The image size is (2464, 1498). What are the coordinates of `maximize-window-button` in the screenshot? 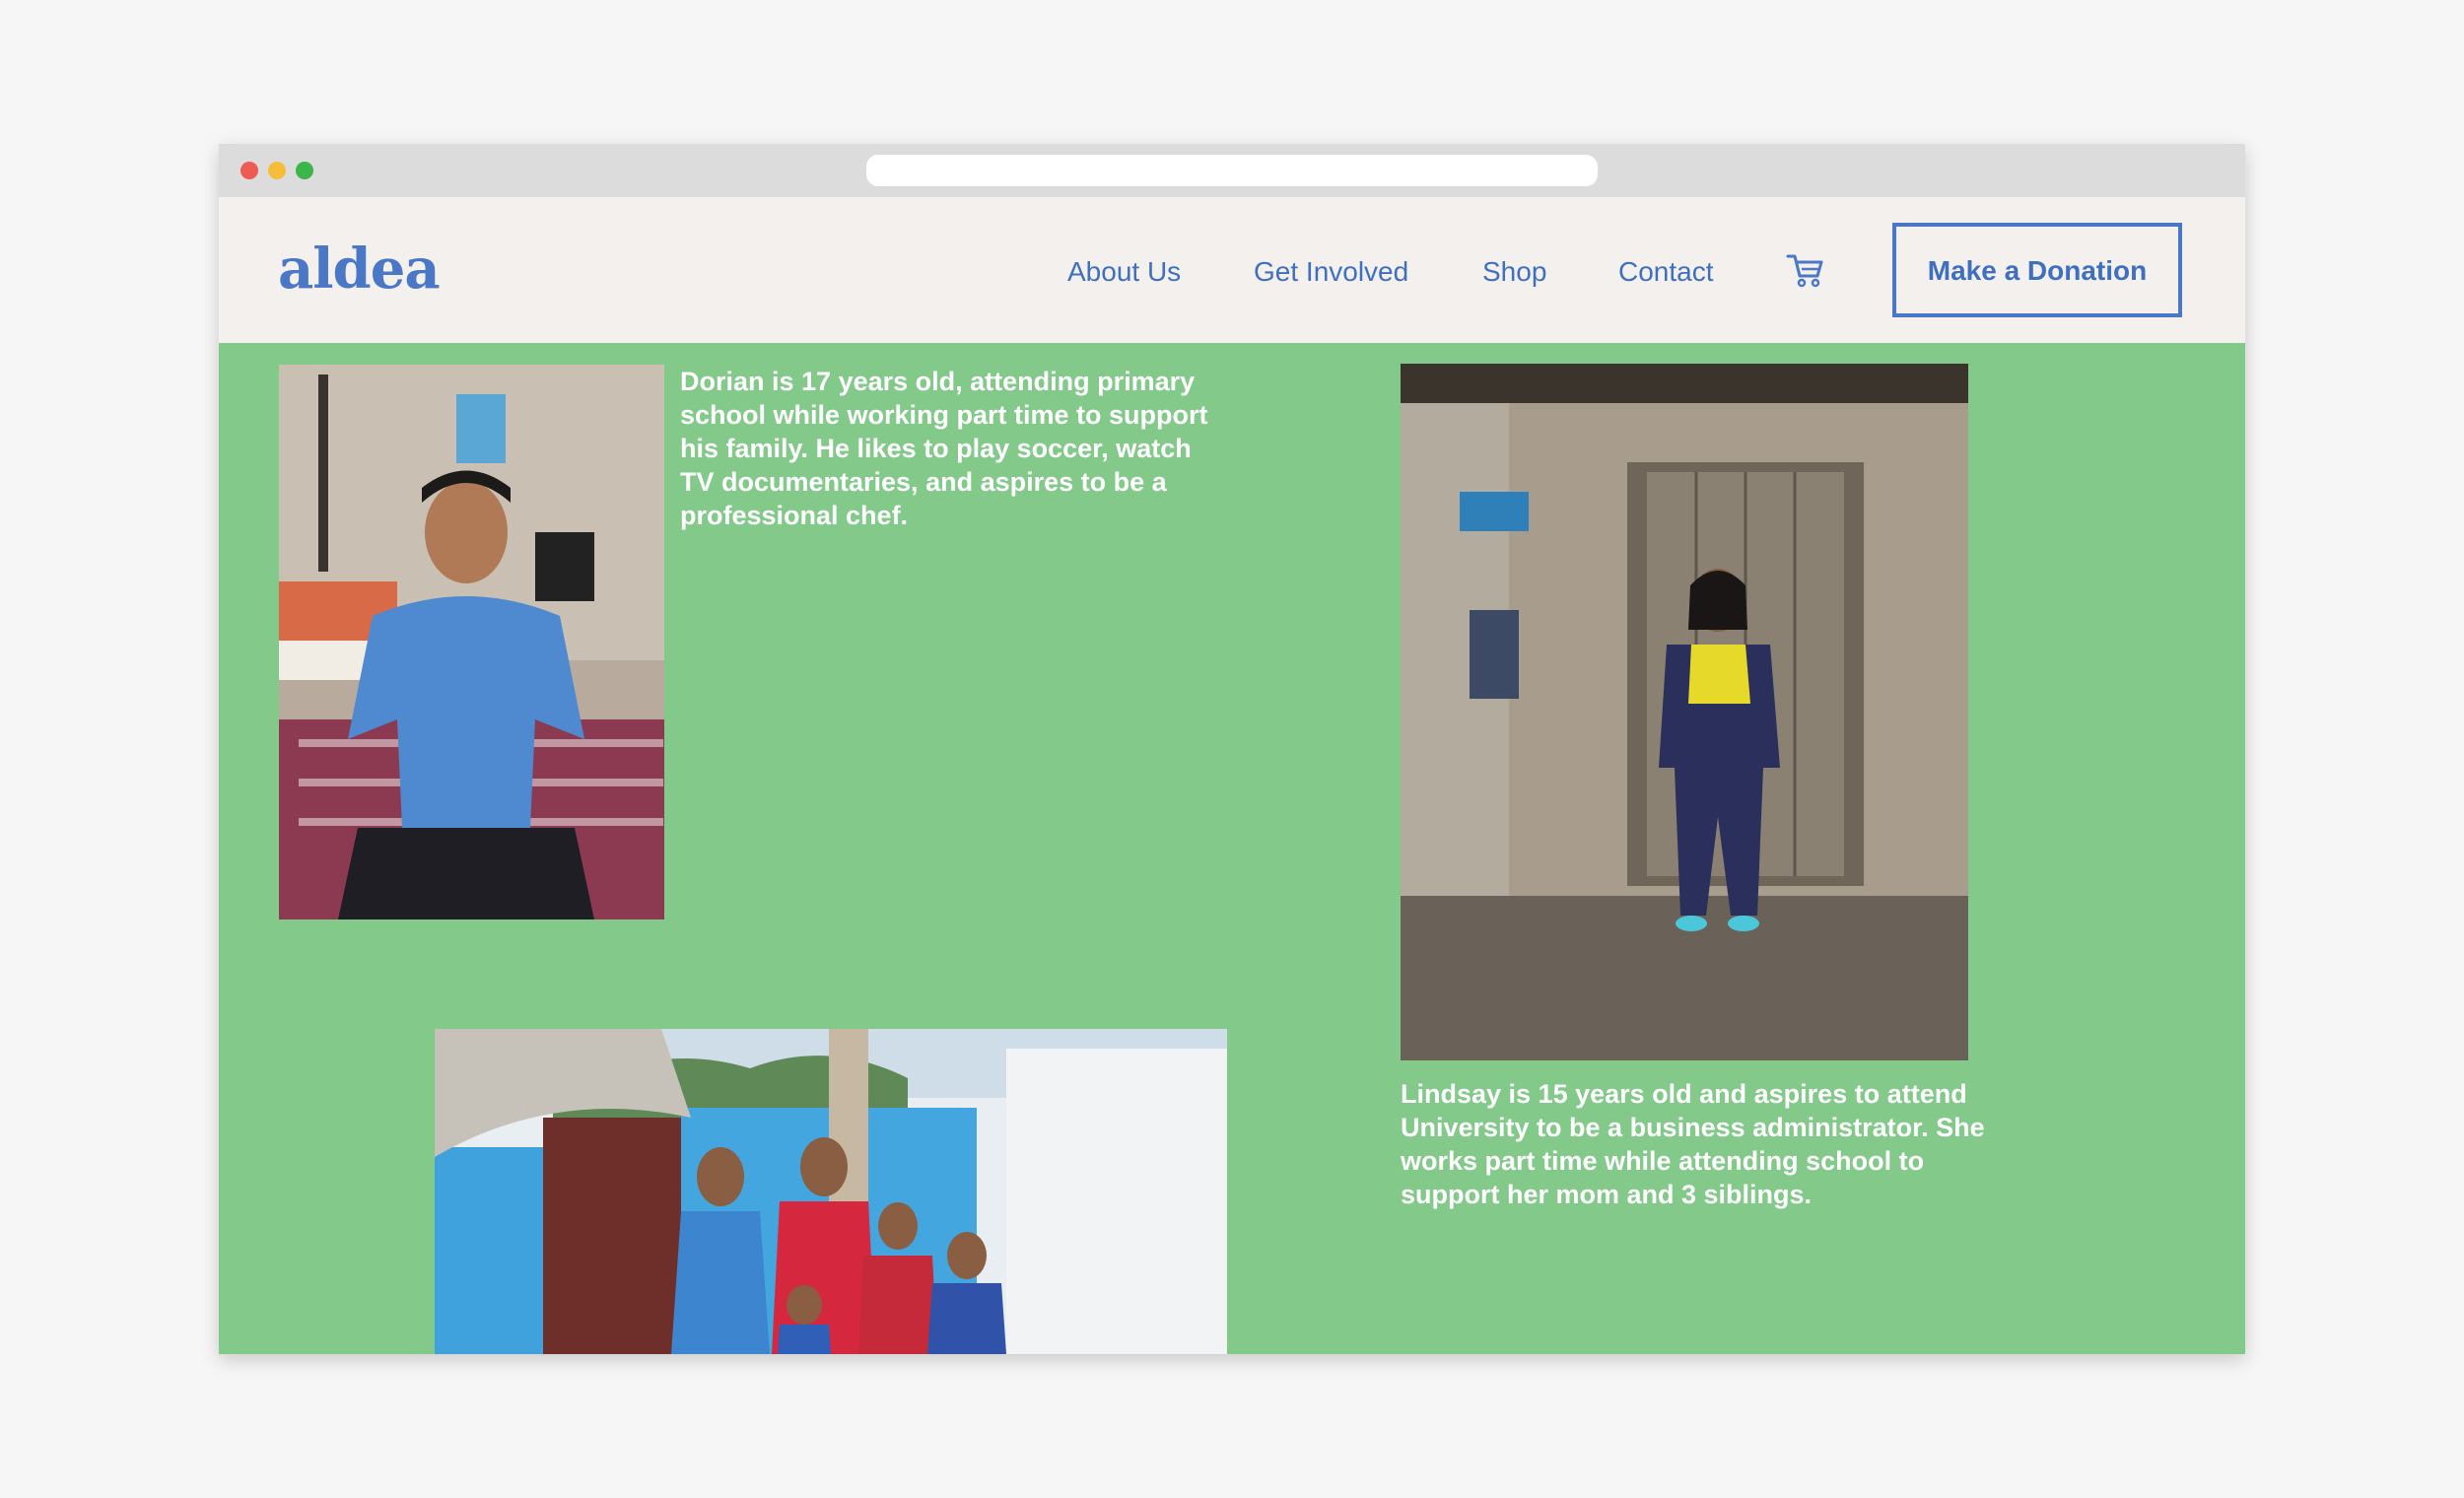 It's located at (304, 170).